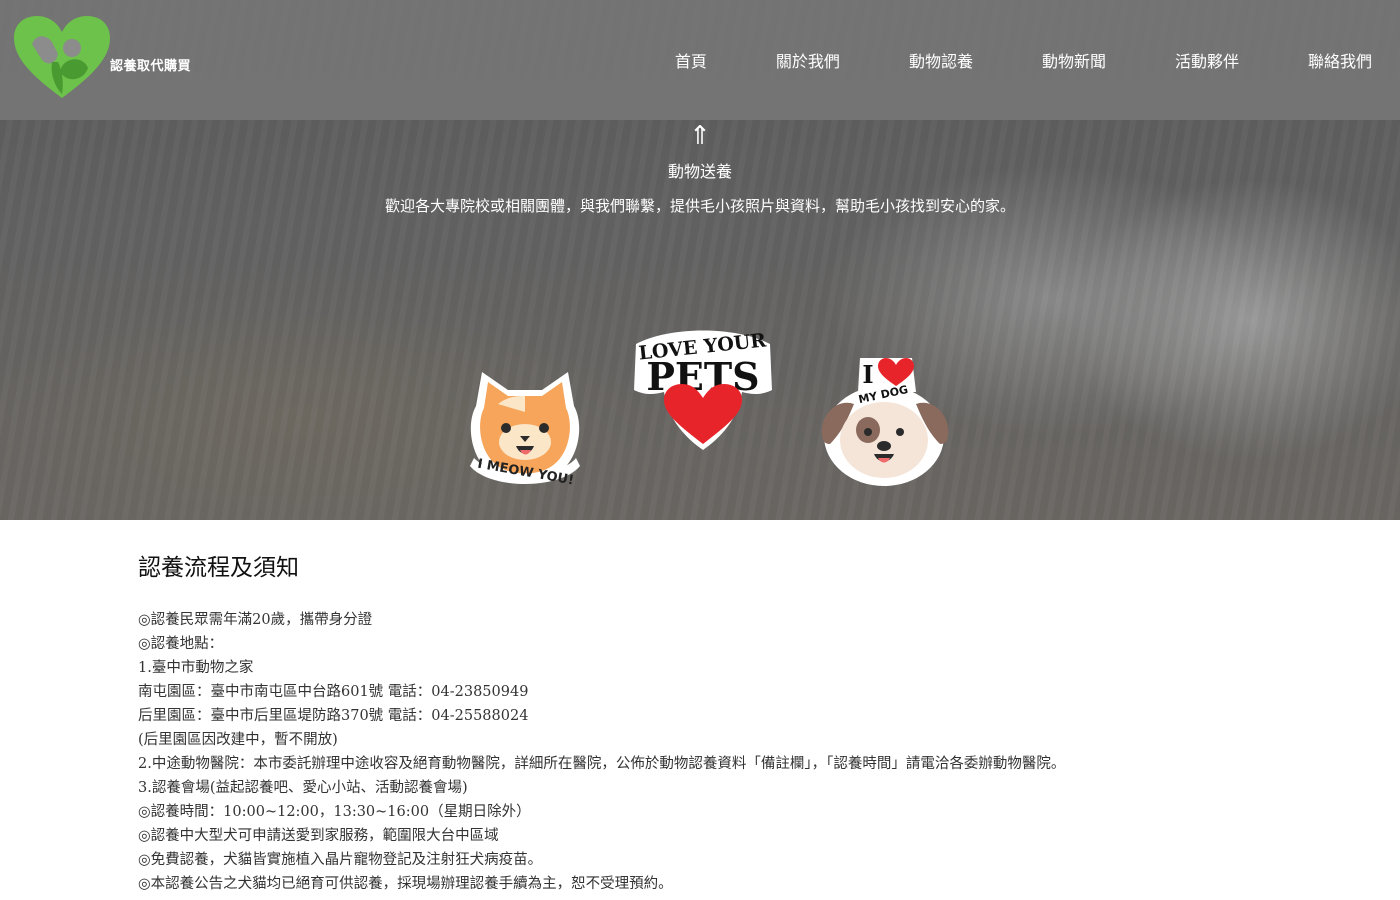 The image size is (1400, 900). Describe the element at coordinates (303, 788) in the screenshot. I see `note-line: 3.認養會場(益起認養吧、愛心小站、活動認養會場)` at that location.